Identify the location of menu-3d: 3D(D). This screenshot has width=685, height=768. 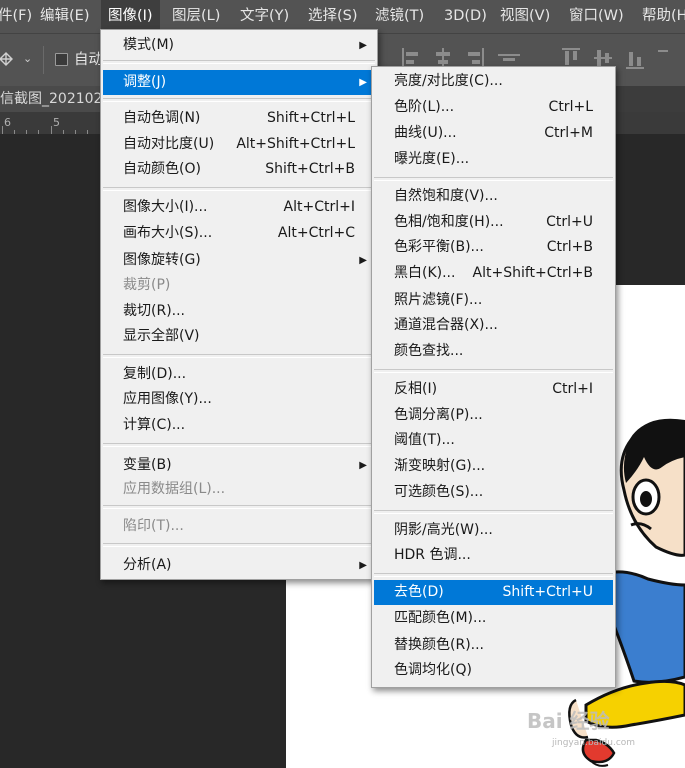
(465, 16).